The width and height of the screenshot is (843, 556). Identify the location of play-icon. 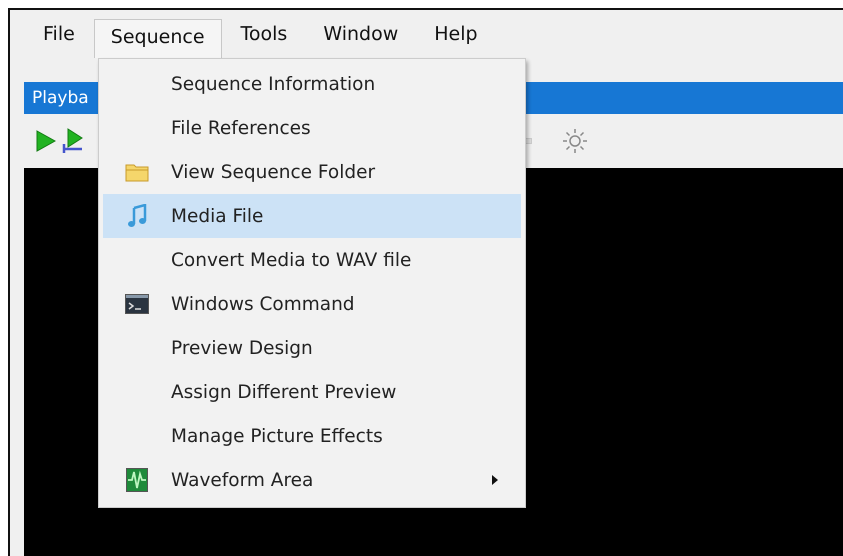
(46, 141).